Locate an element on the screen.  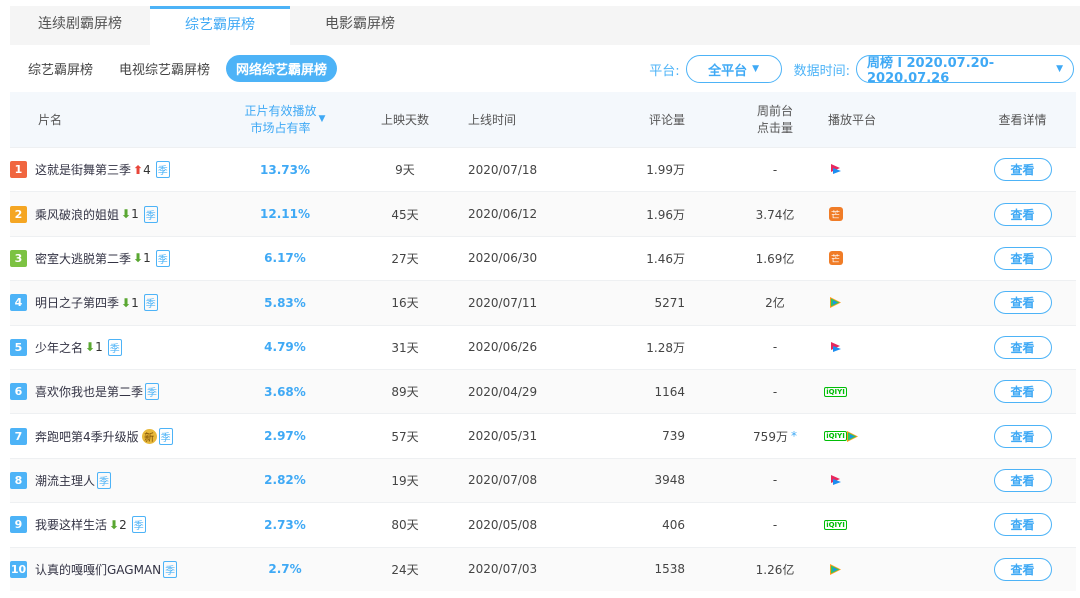
days-cell: 24天 is located at coordinates (405, 569).